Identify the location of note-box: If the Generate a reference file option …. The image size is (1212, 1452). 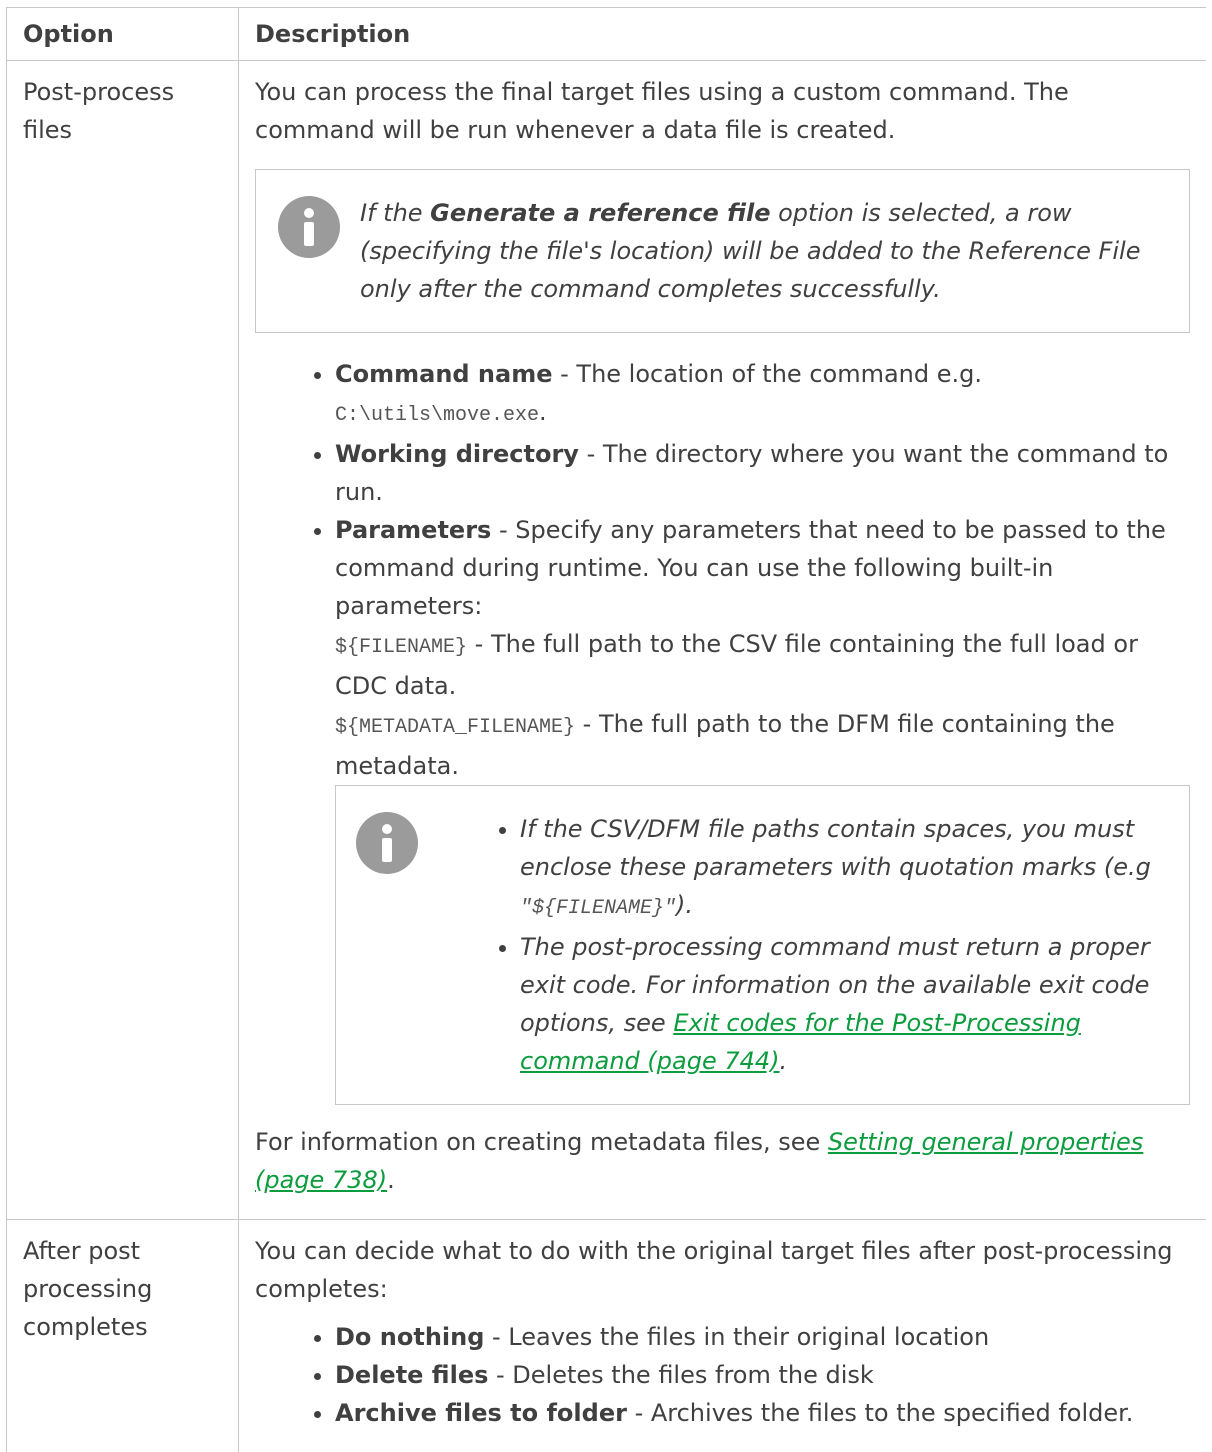
(722, 251).